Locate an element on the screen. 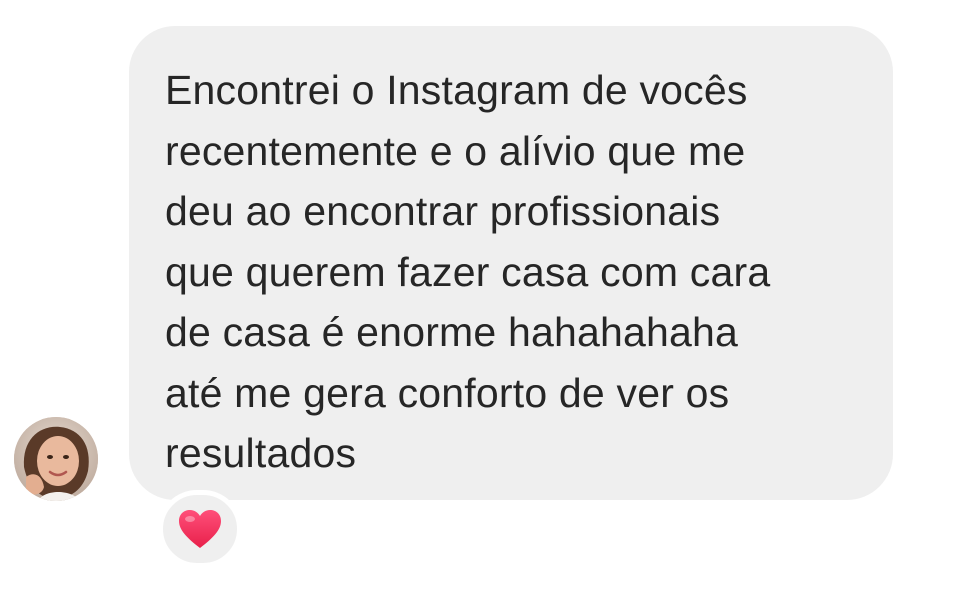  avatar-photo-icon is located at coordinates (56, 459).